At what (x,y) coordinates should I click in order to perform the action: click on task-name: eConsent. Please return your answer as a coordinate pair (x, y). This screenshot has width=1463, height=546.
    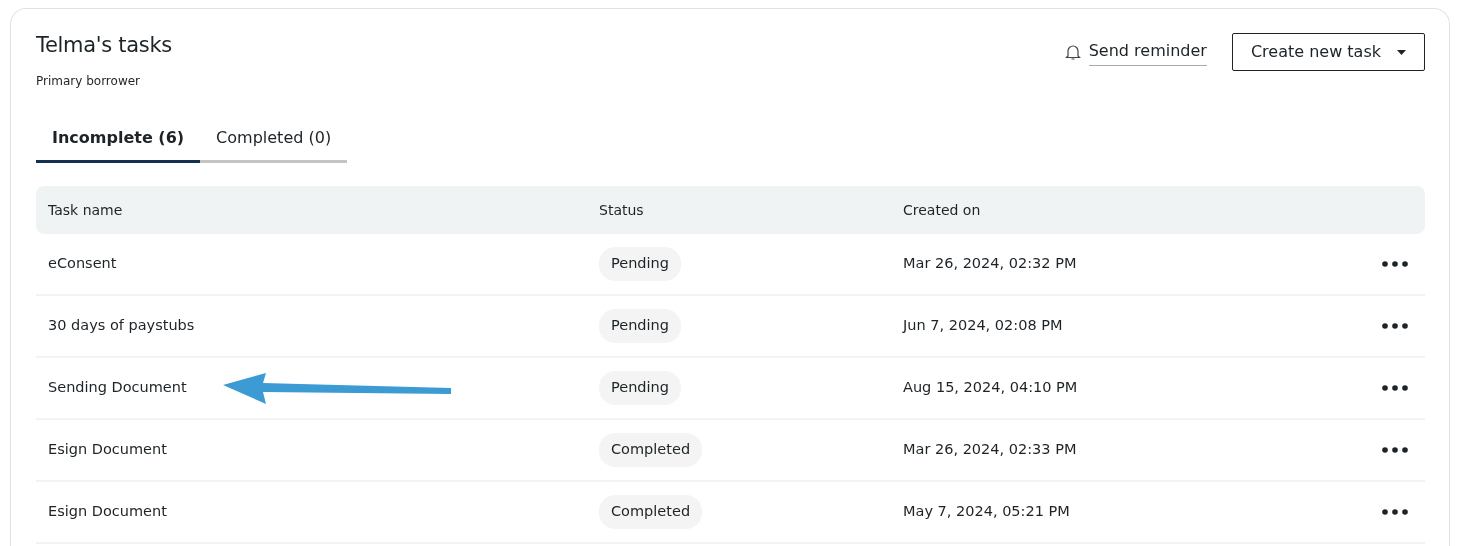
    Looking at the image, I should click on (82, 263).